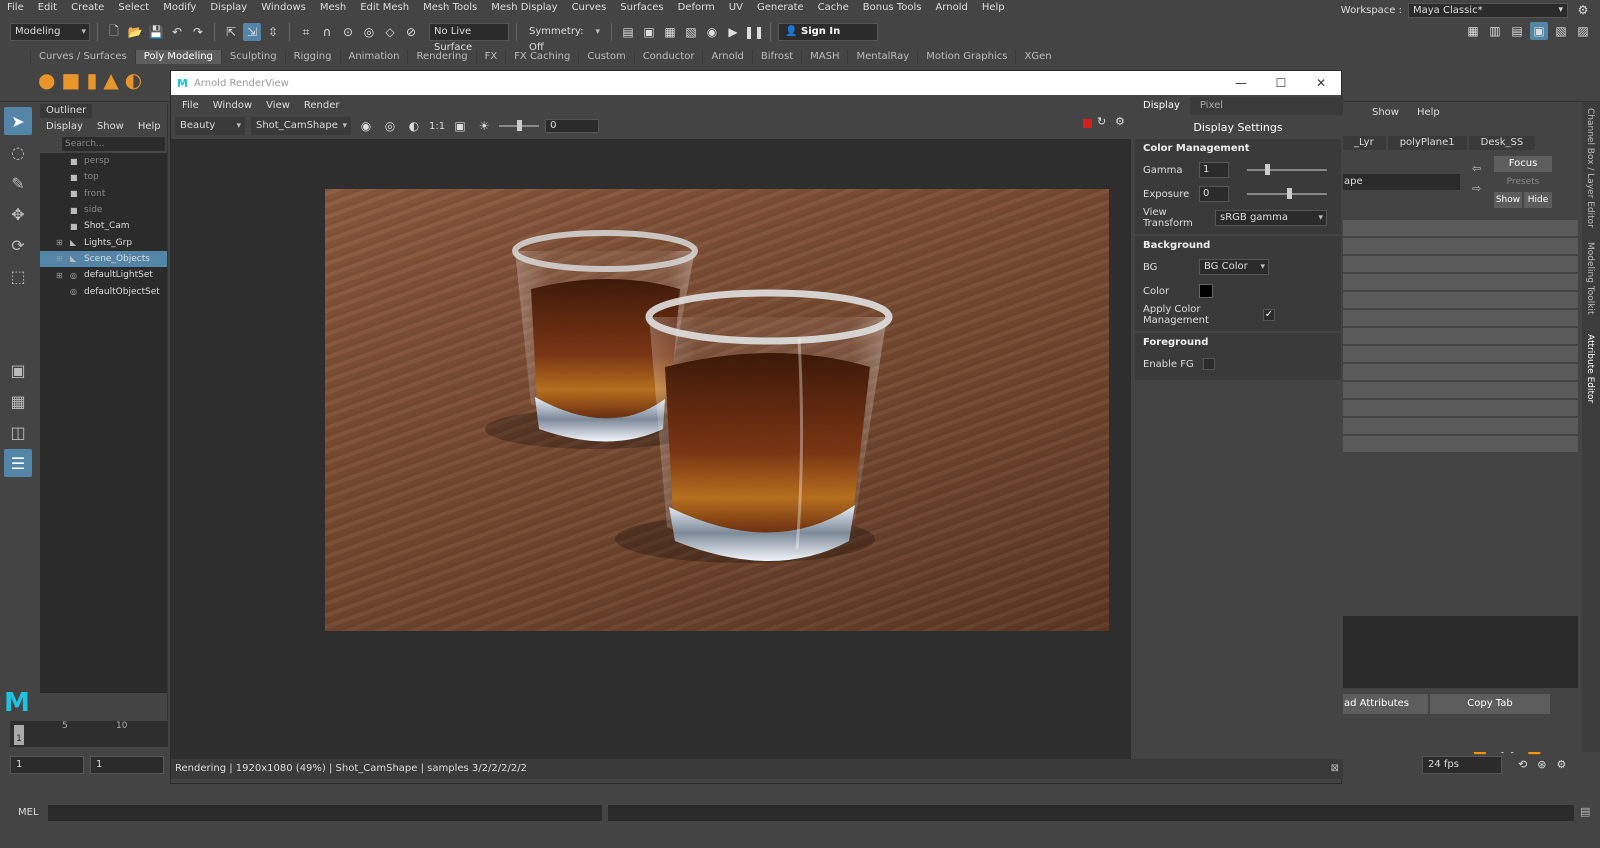  I want to click on ae-menu-help: Help, so click(1428, 112).